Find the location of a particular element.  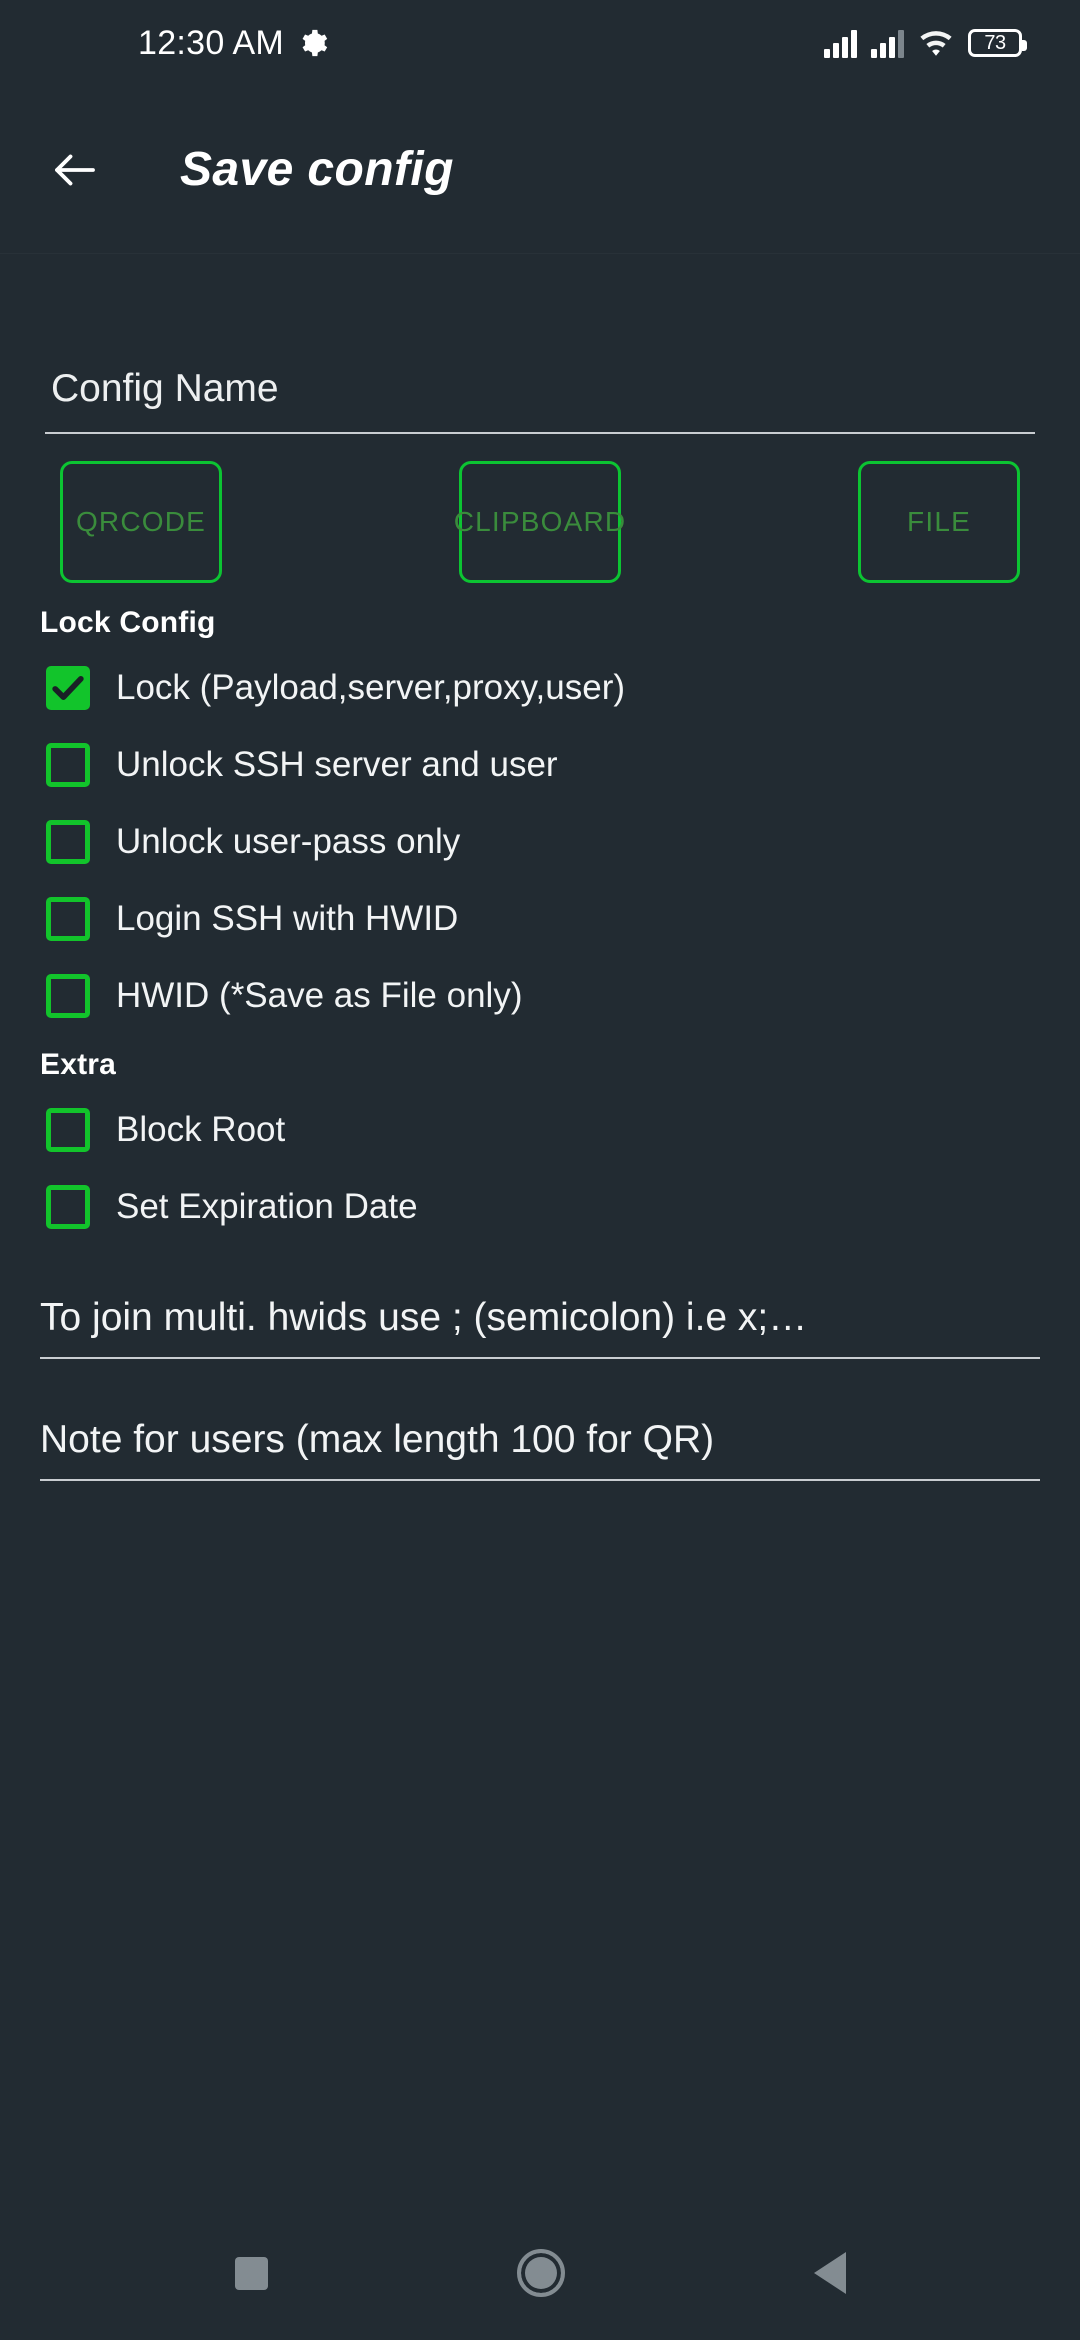

clipboard-button: CLIPBOARD is located at coordinates (539, 521).